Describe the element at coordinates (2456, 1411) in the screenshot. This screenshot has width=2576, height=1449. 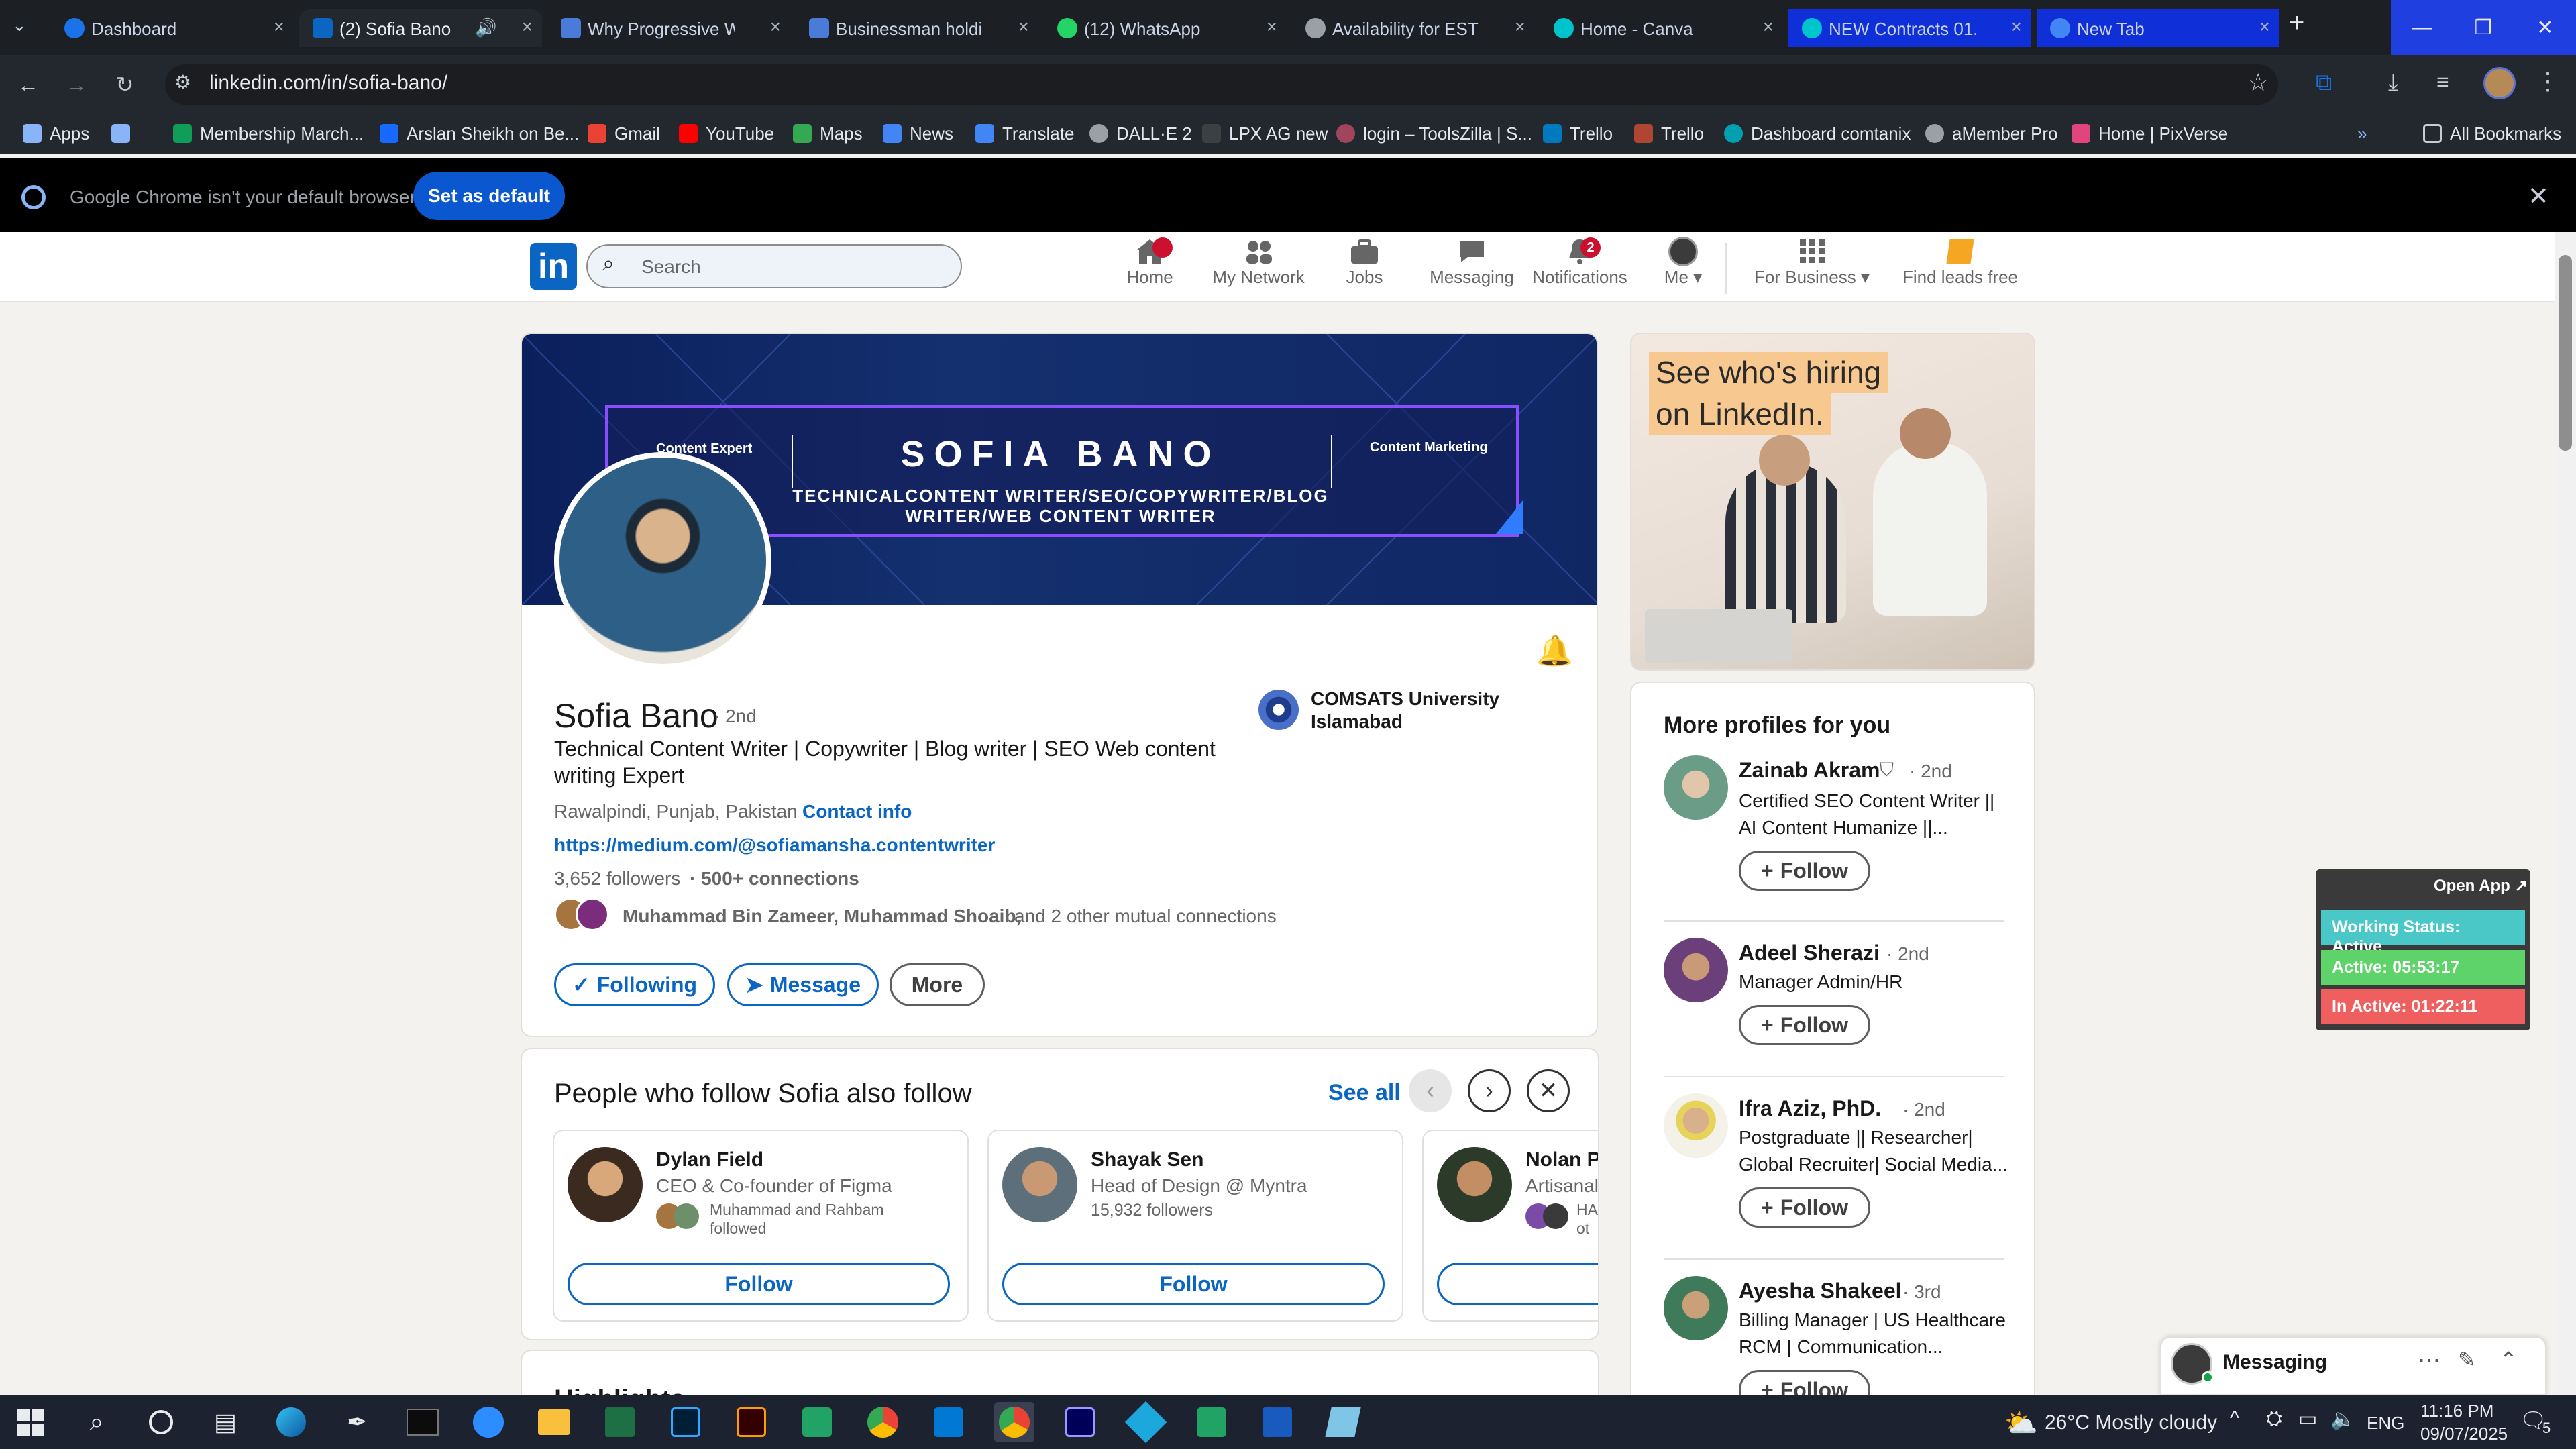
I see `clock-time: 11:16 PM` at that location.